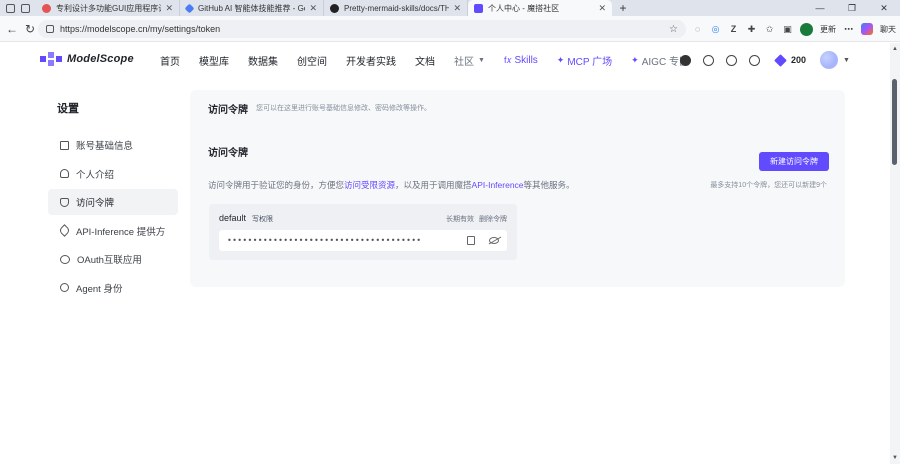 This screenshot has height=464, width=900. What do you see at coordinates (635, 59) in the screenshot?
I see `sparkle-icon: ✦` at bounding box center [635, 59].